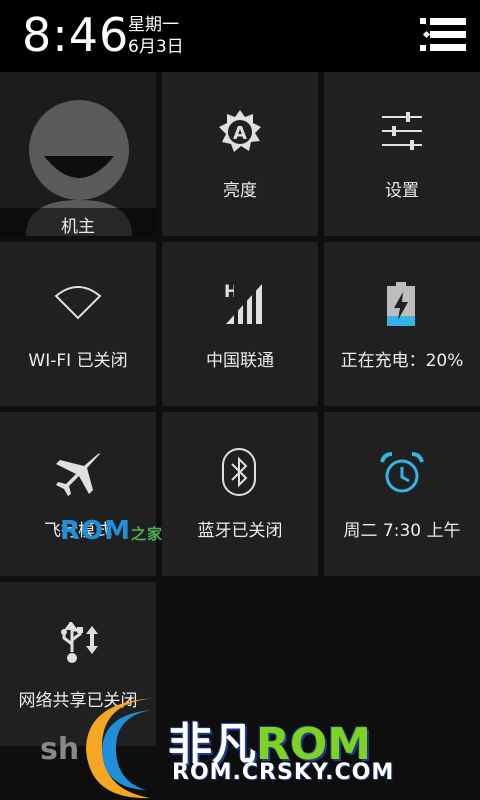  I want to click on usb-icon, so click(79, 642).